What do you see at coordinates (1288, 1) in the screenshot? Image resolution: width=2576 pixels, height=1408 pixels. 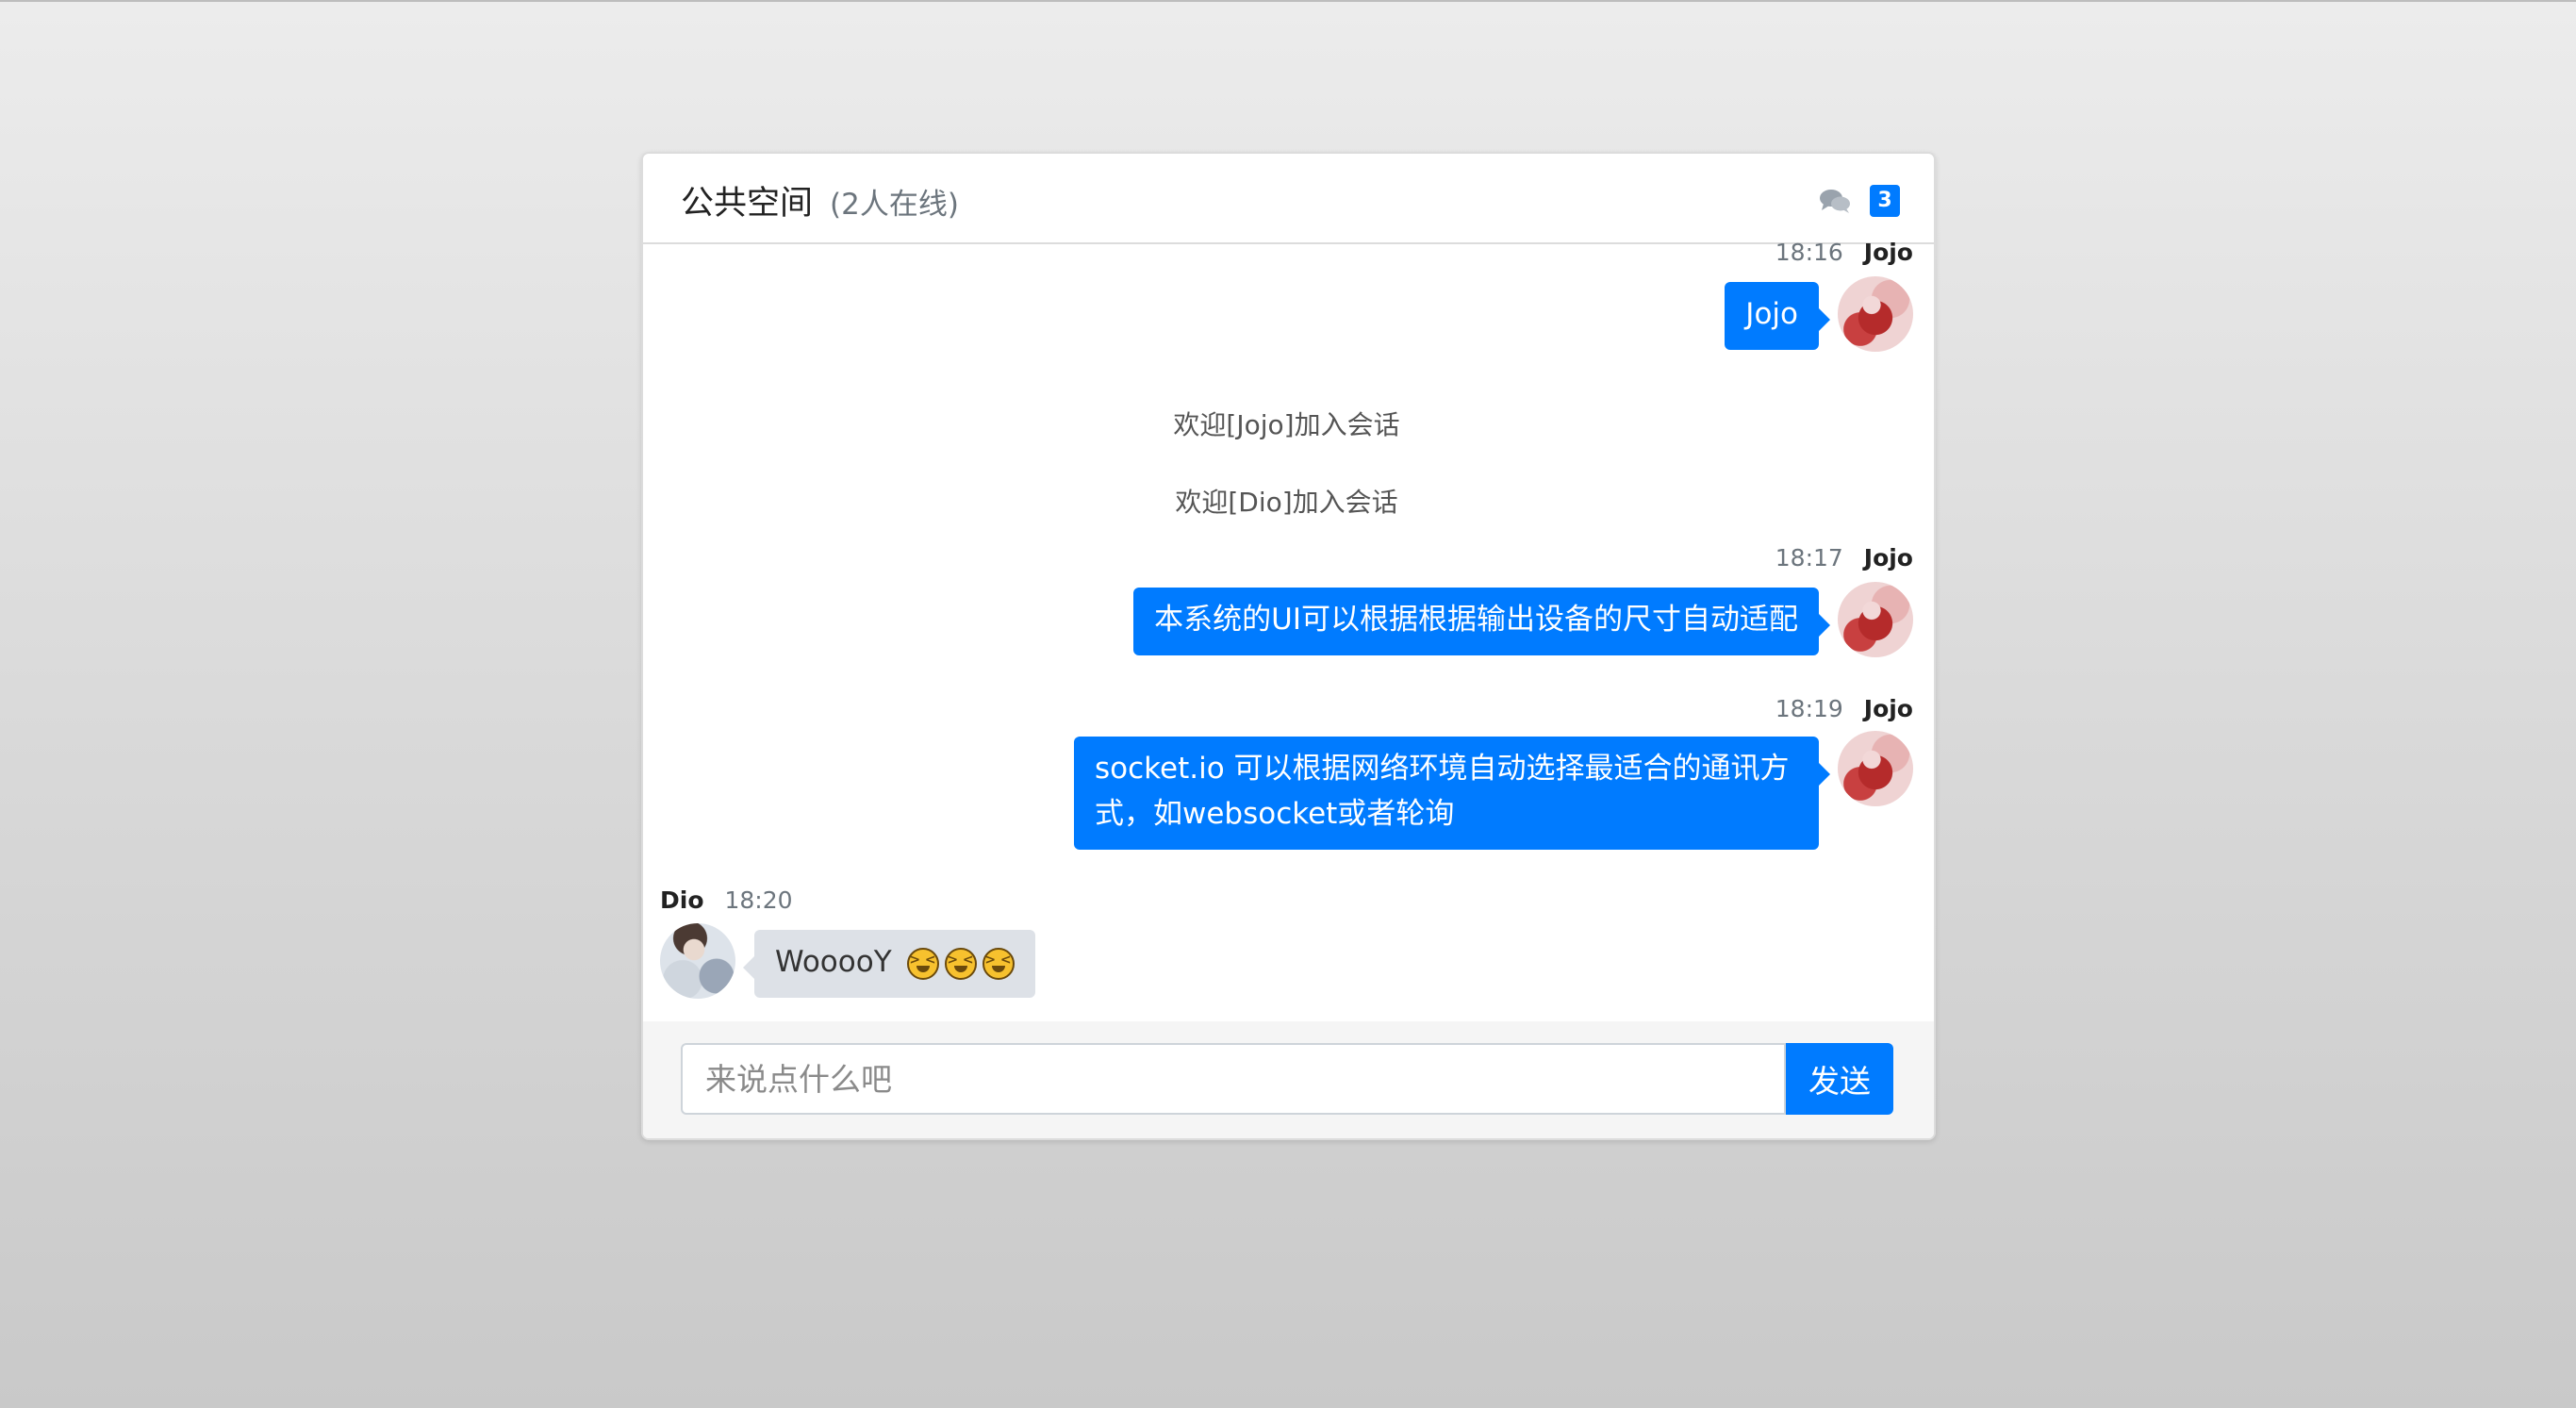 I see `top-border` at bounding box center [1288, 1].